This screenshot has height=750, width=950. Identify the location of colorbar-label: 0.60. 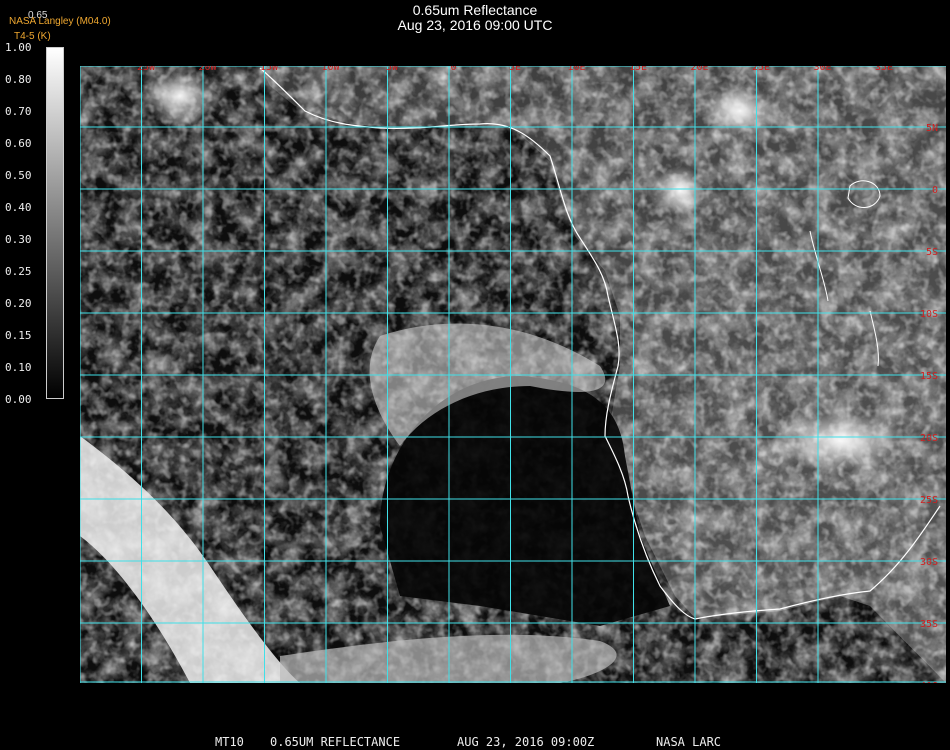
(18, 143).